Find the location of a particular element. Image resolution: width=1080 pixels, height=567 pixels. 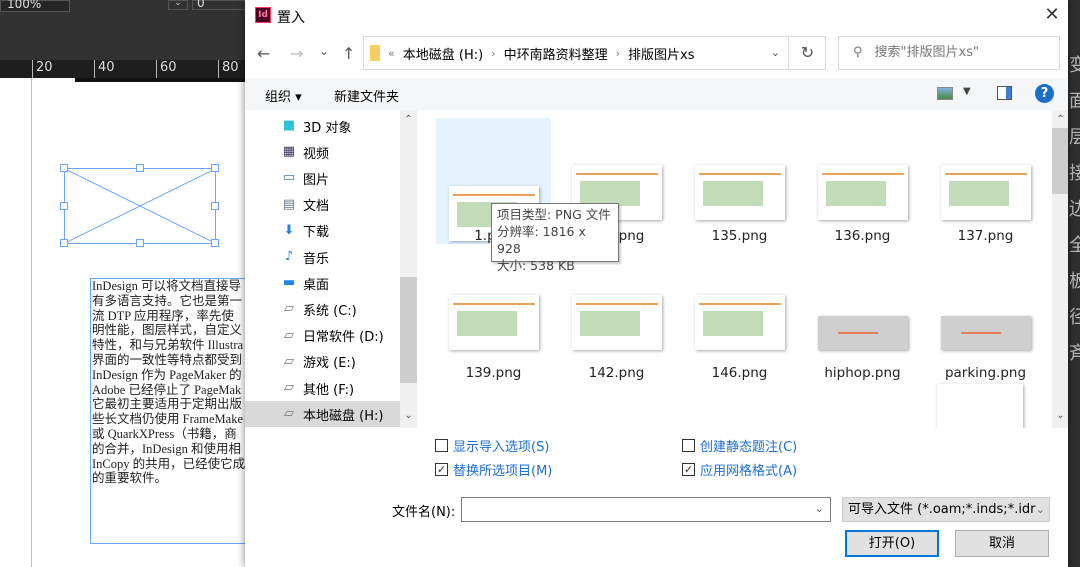

panel-label: 变 is located at coordinates (1074, 66).